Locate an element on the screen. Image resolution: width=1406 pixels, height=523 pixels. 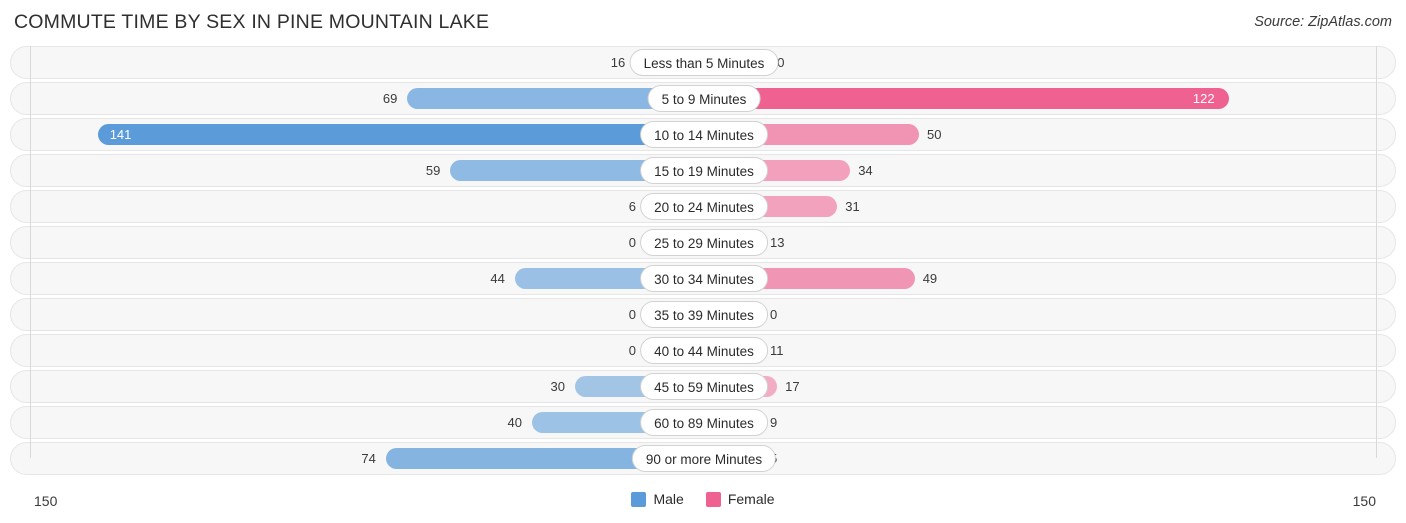
legend-label: Male is located at coordinates (668, 499).